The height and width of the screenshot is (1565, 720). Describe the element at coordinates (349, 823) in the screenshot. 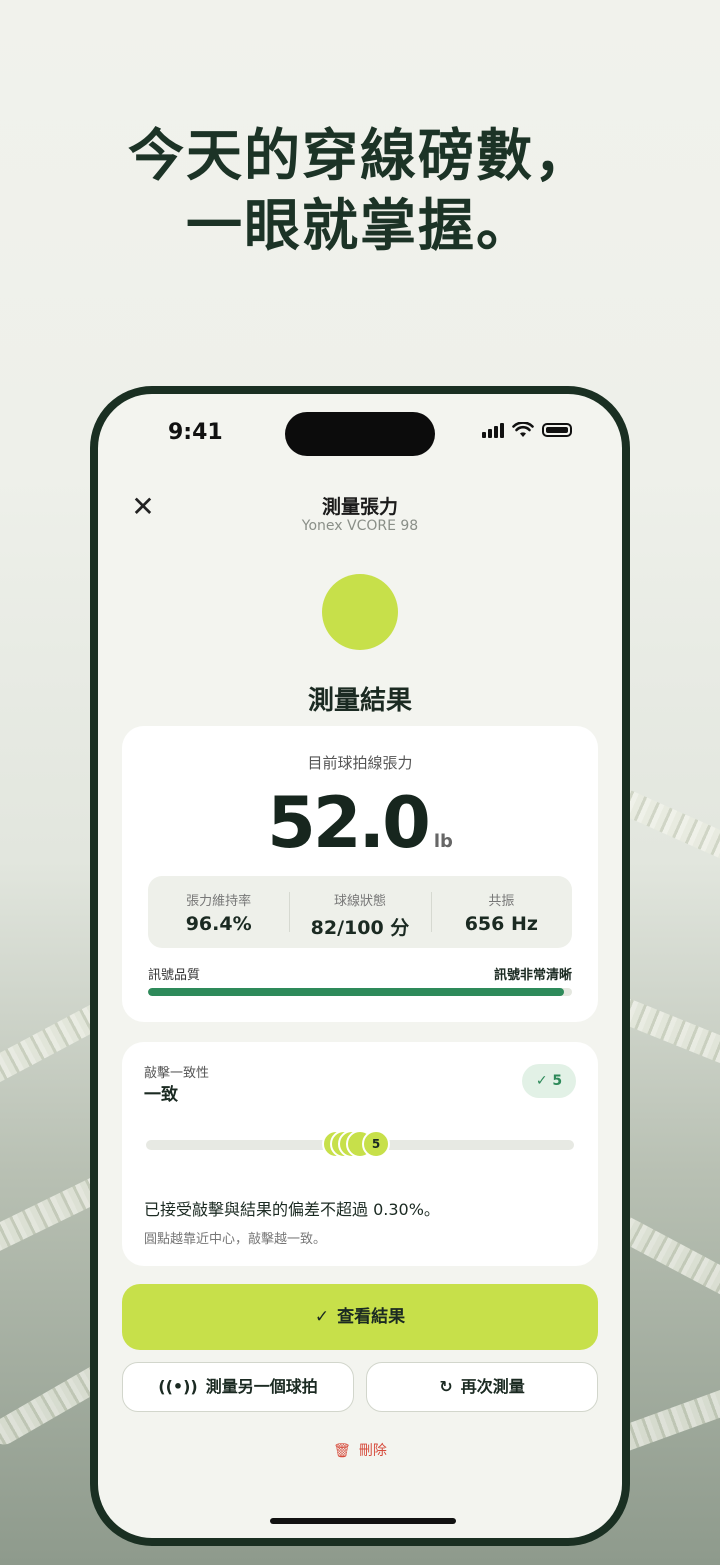

I see `tension-value: 52.0` at that location.